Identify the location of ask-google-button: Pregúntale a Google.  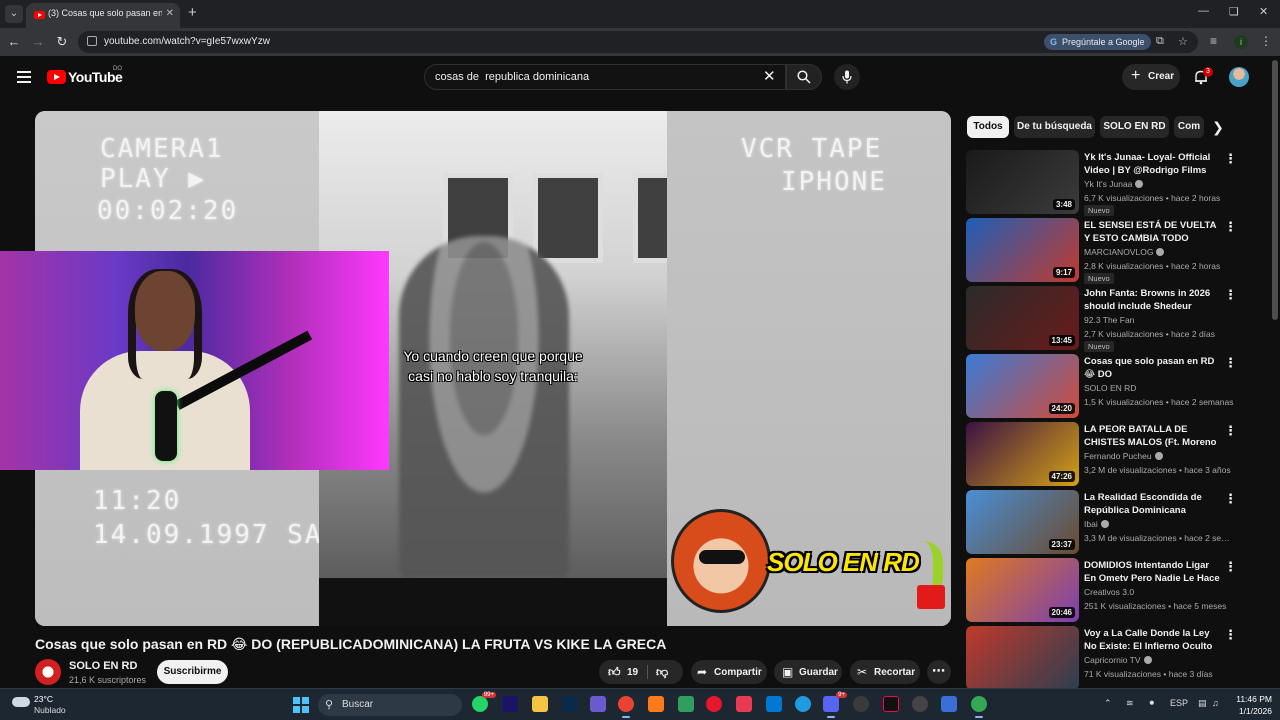
(1097, 42).